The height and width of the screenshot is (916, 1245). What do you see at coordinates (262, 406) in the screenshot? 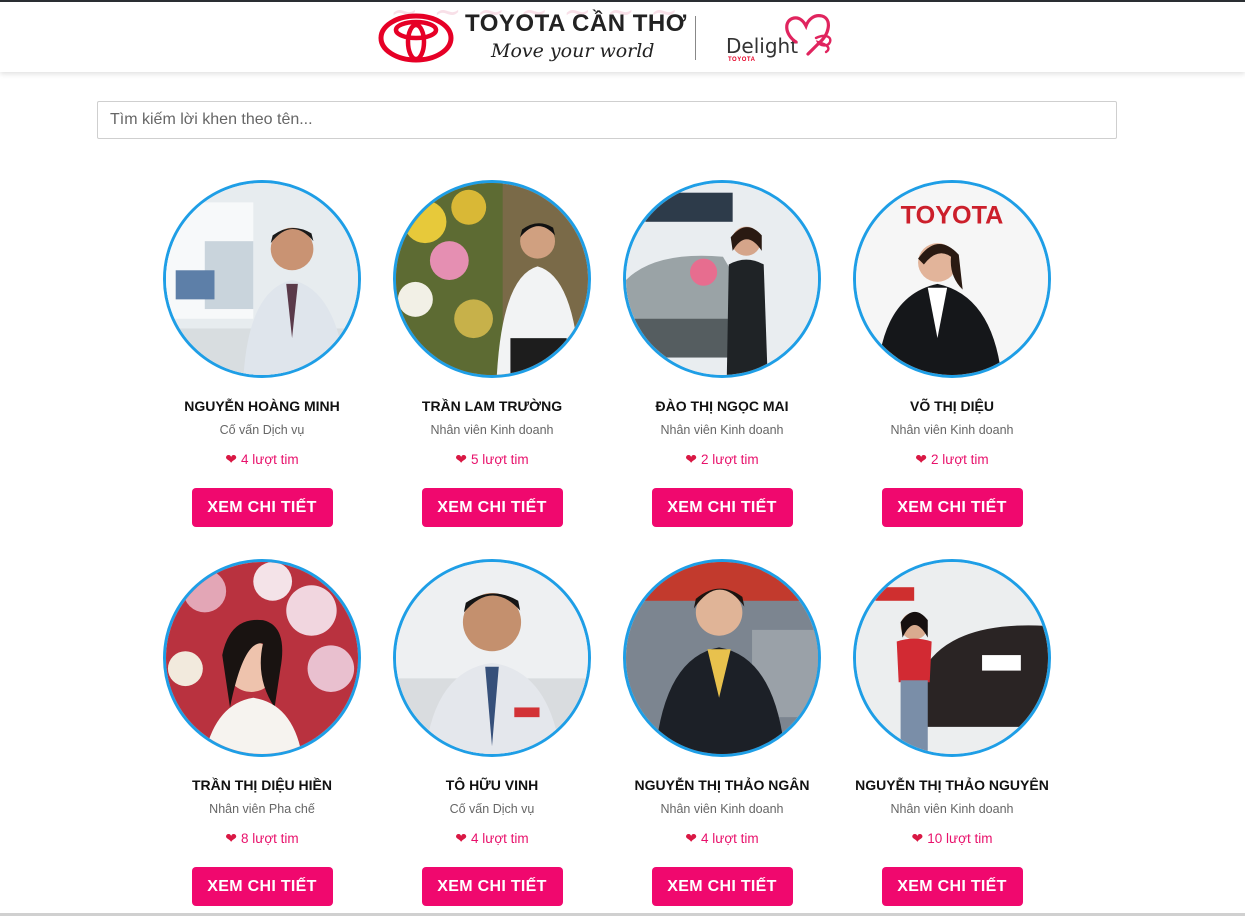
I see `staff-name: NGUYỄN HOÀNG MINH` at bounding box center [262, 406].